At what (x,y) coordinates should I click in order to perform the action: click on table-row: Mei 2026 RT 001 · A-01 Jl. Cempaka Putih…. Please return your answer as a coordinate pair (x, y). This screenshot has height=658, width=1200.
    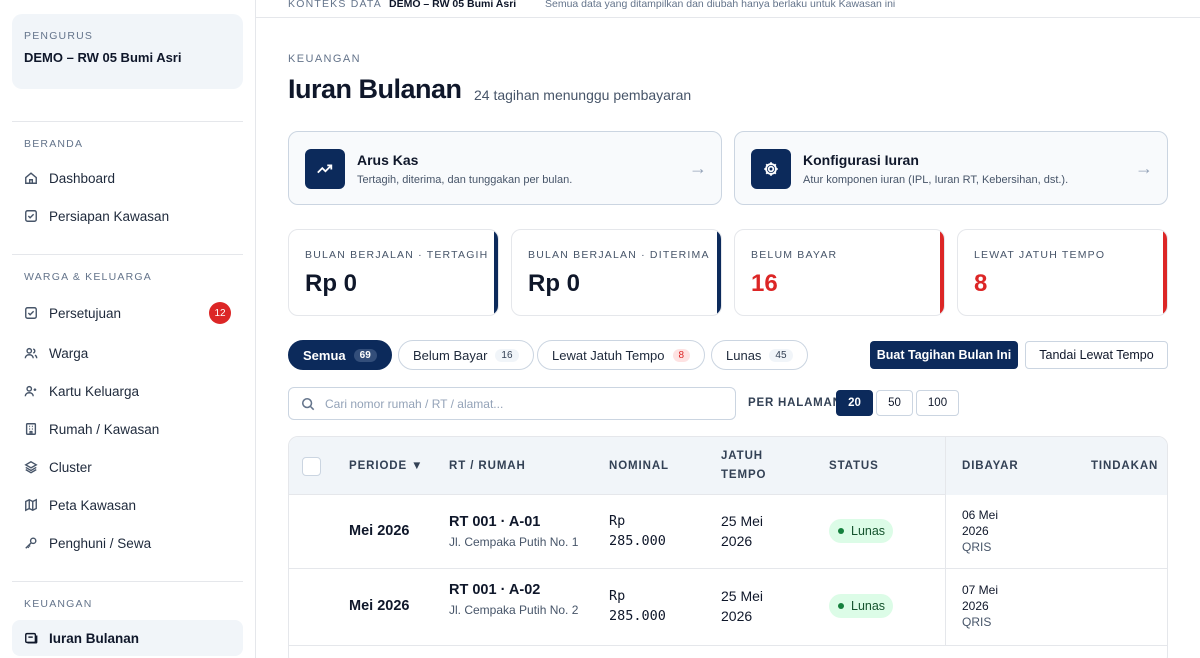
    Looking at the image, I should click on (728, 532).